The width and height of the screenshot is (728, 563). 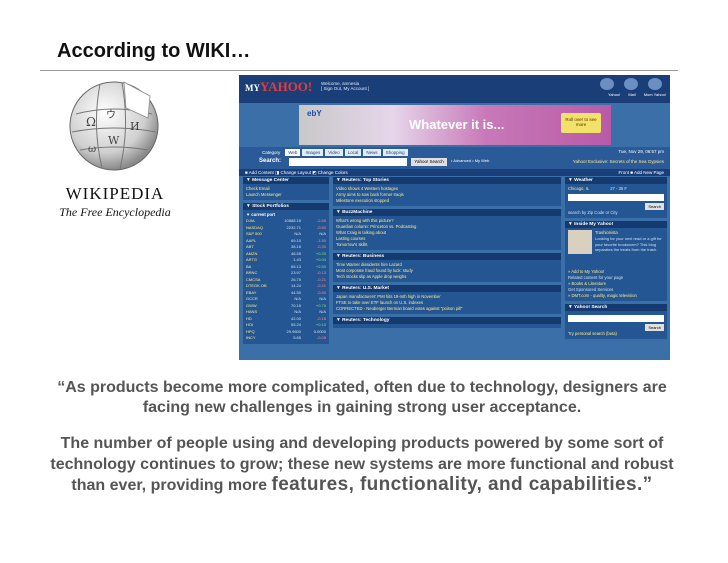 What do you see at coordinates (447, 201) in the screenshot?
I see `news-headline-link: Milestone execution stopped` at bounding box center [447, 201].